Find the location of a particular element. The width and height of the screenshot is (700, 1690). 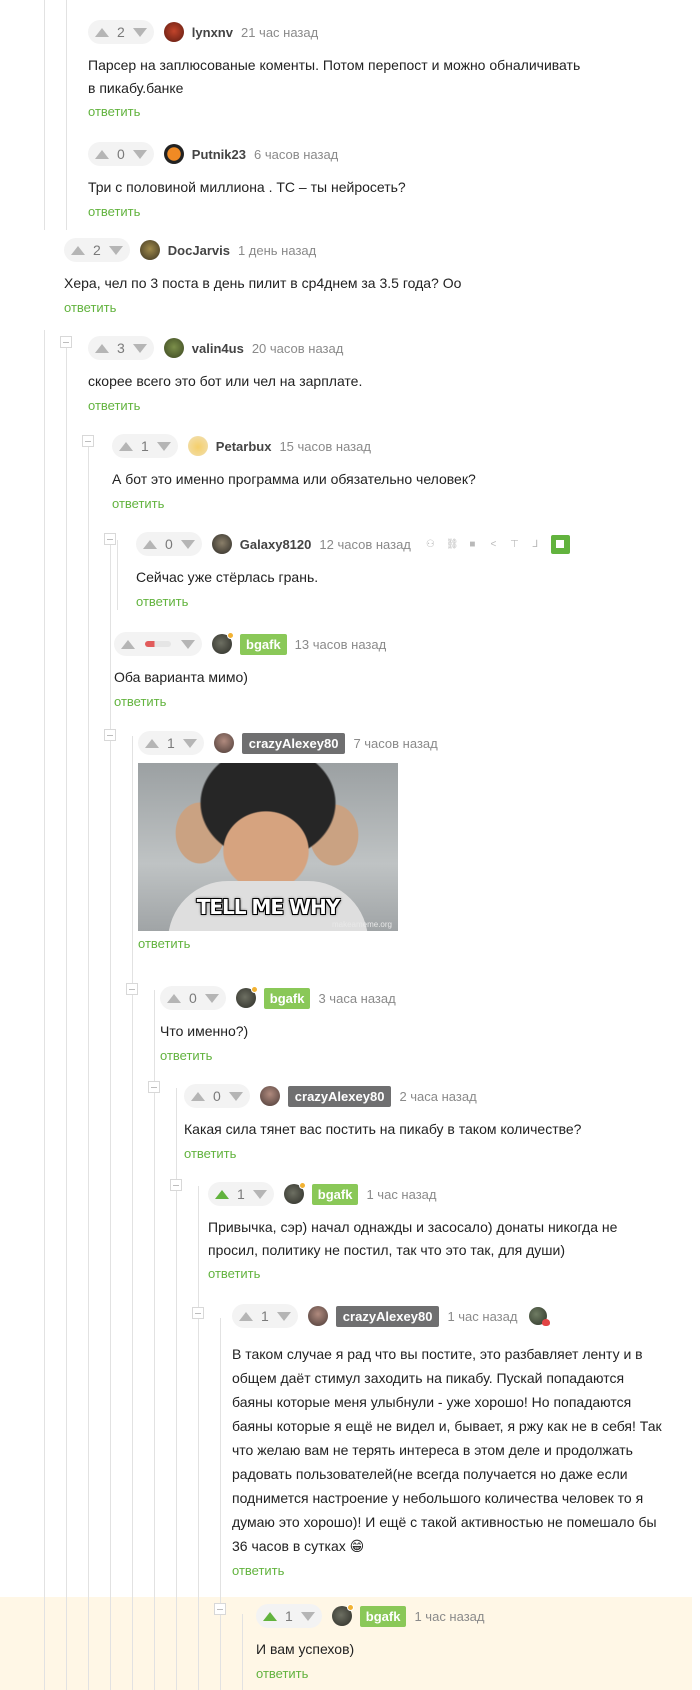

meme-image: TELL ME WHY makeameme.org is located at coordinates (268, 847).